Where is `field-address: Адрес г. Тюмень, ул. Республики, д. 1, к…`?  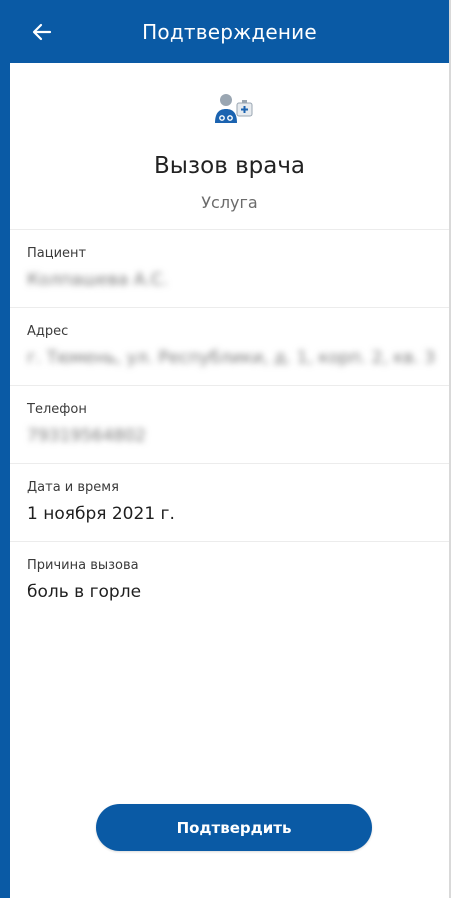 field-address: Адрес г. Тюмень, ул. Республики, д. 1, к… is located at coordinates (229, 346).